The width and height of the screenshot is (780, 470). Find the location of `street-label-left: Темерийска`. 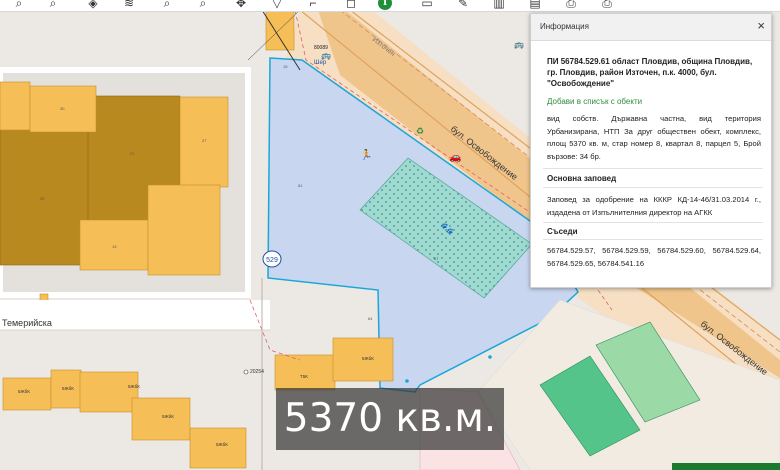

street-label-left: Темерийска is located at coordinates (27, 323).